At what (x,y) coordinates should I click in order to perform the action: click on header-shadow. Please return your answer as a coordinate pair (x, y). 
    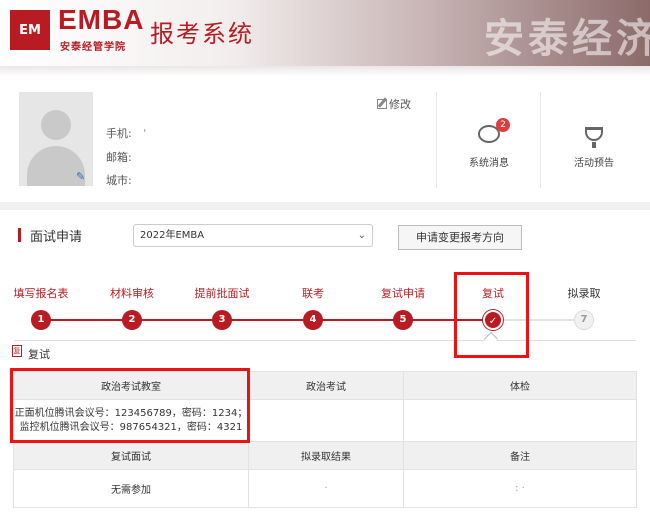
    Looking at the image, I should click on (325, 71).